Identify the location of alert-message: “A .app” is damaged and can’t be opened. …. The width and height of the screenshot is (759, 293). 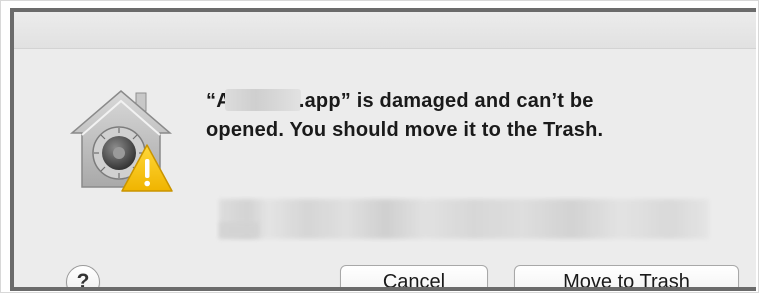
(466, 116).